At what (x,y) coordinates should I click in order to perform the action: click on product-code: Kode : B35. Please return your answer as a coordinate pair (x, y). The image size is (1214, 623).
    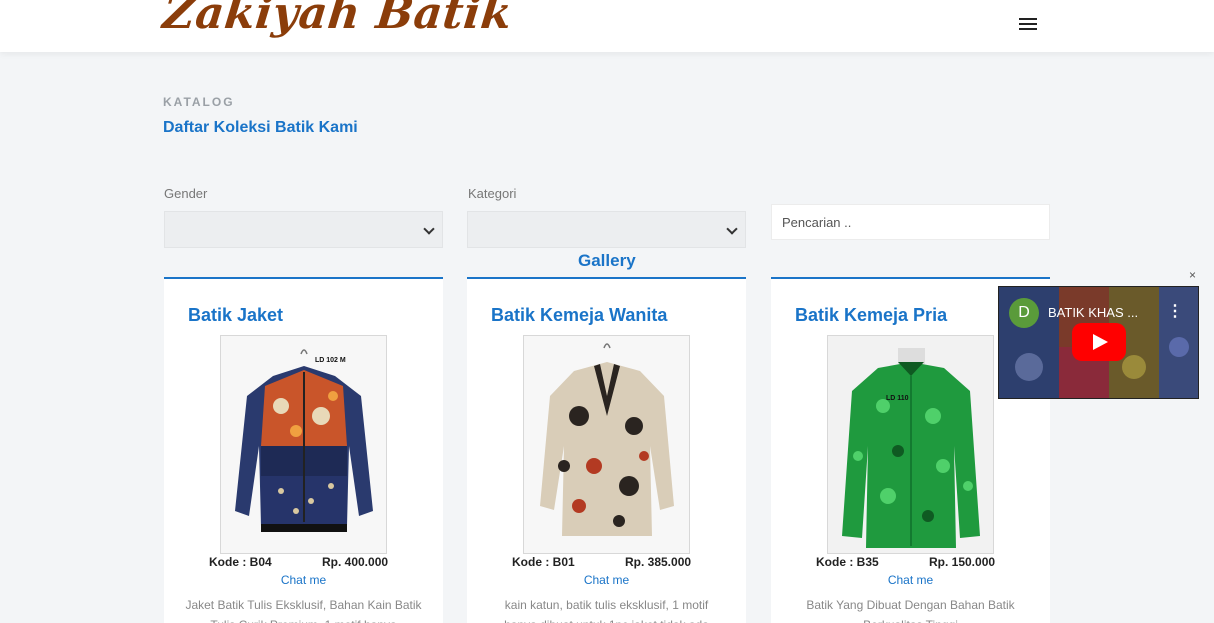
    Looking at the image, I should click on (847, 562).